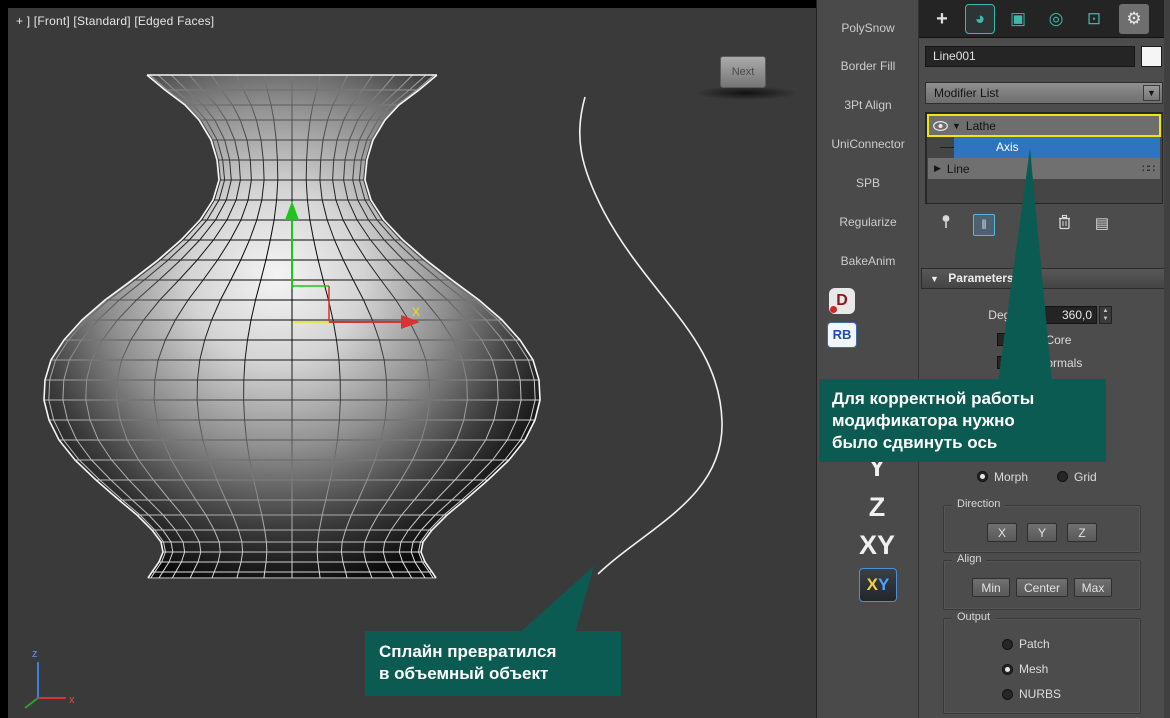 The width and height of the screenshot is (1170, 718). I want to click on modifier-stack: ▼ Lathe Axis ▶ Line ∷∷, so click(1044, 158).